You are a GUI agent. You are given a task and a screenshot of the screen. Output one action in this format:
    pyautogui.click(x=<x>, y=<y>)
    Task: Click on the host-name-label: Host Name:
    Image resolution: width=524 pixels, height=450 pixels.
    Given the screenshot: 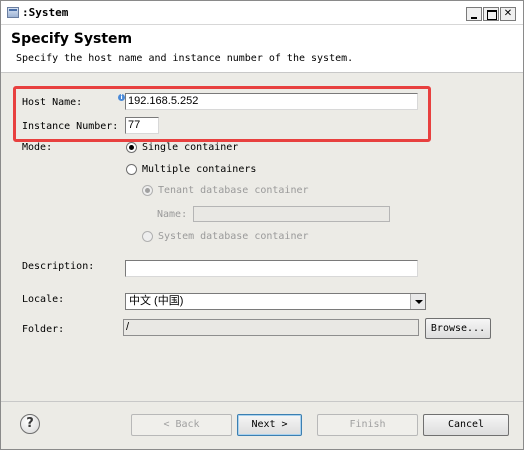 What is the action you would take?
    pyautogui.click(x=52, y=102)
    